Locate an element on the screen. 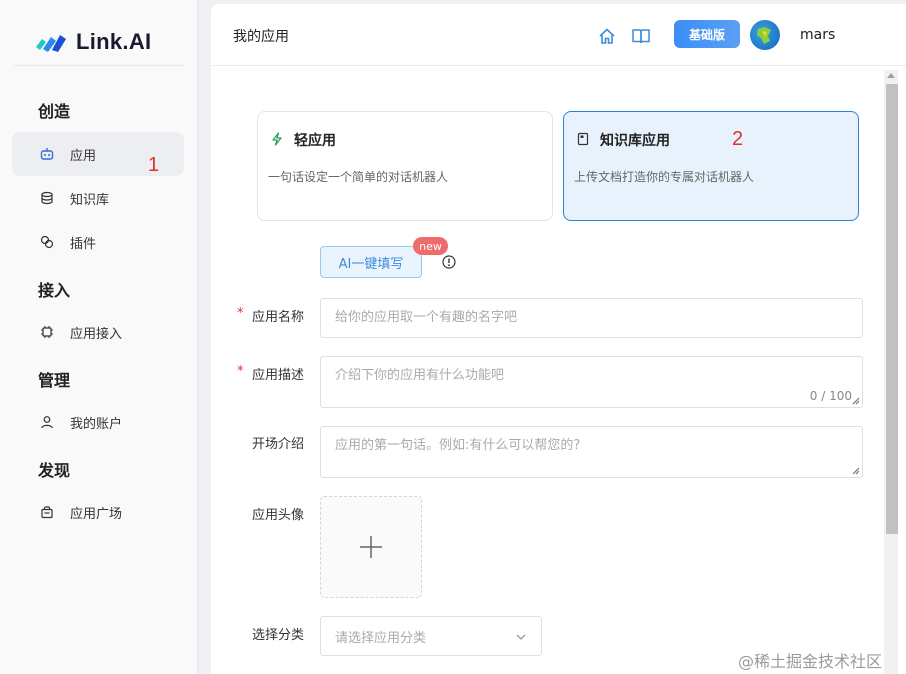  sidebar-item-knowledge-base: 知识库 is located at coordinates (98, 198).